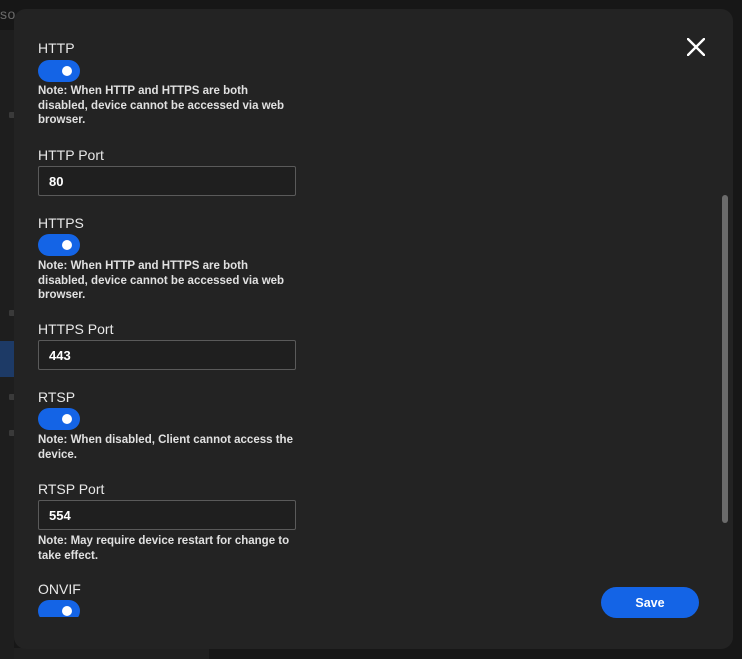  I want to click on https-port-input, so click(167, 355).